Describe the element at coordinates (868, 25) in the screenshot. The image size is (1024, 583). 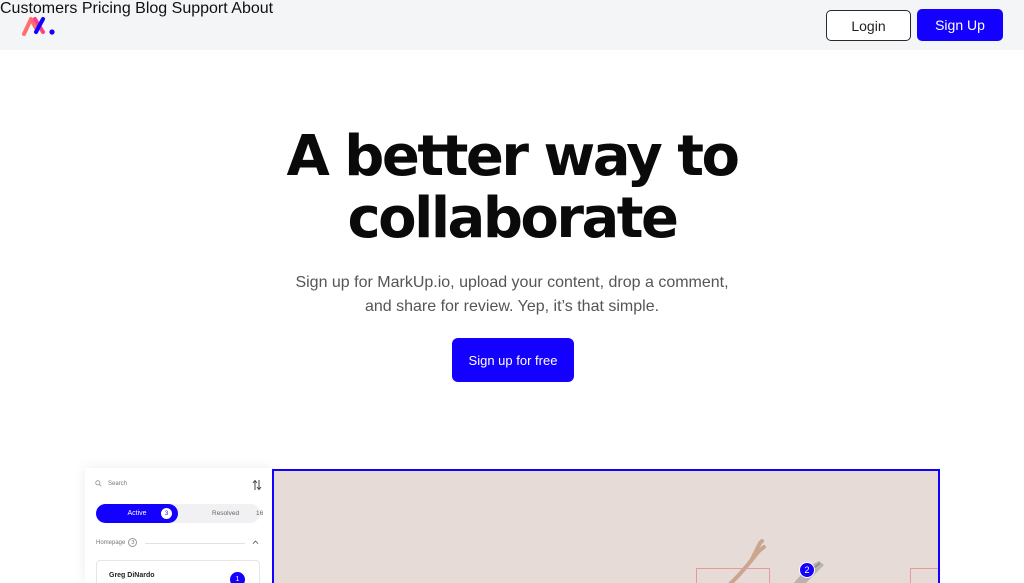
I see `login-button: Login` at that location.